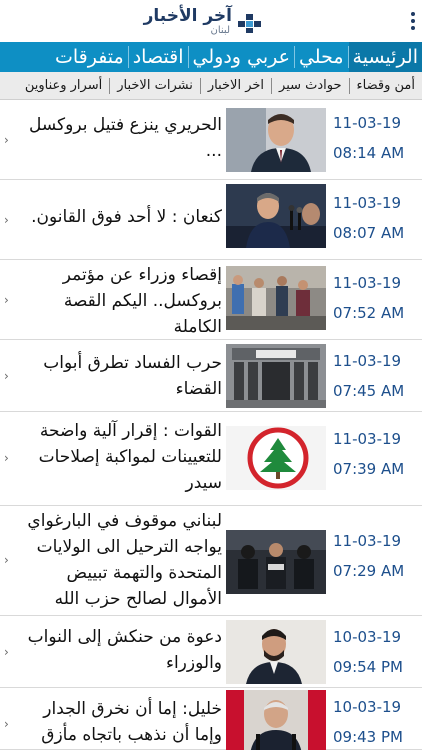 Image resolution: width=422 pixels, height=750 pixels. What do you see at coordinates (249, 23) in the screenshot?
I see `logo-mark-icon` at bounding box center [249, 23].